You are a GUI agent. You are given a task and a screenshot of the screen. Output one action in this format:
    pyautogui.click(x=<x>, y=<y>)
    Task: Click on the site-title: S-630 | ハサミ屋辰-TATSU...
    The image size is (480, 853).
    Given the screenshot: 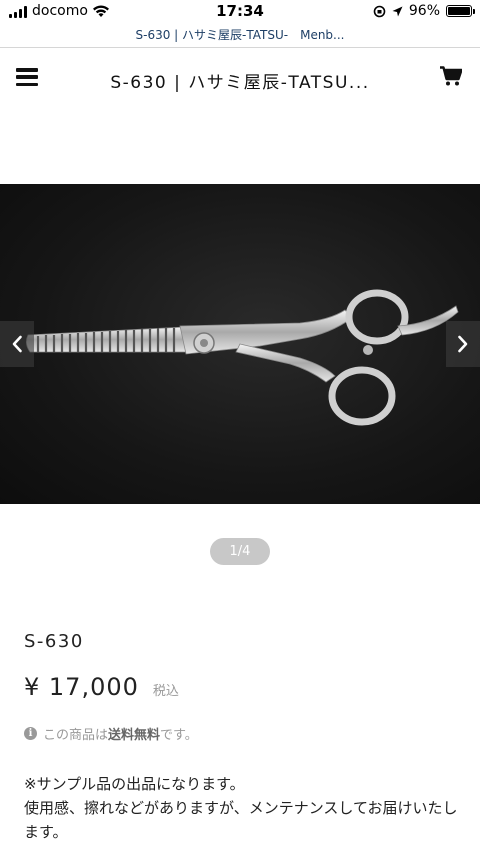 What is the action you would take?
    pyautogui.click(x=240, y=80)
    